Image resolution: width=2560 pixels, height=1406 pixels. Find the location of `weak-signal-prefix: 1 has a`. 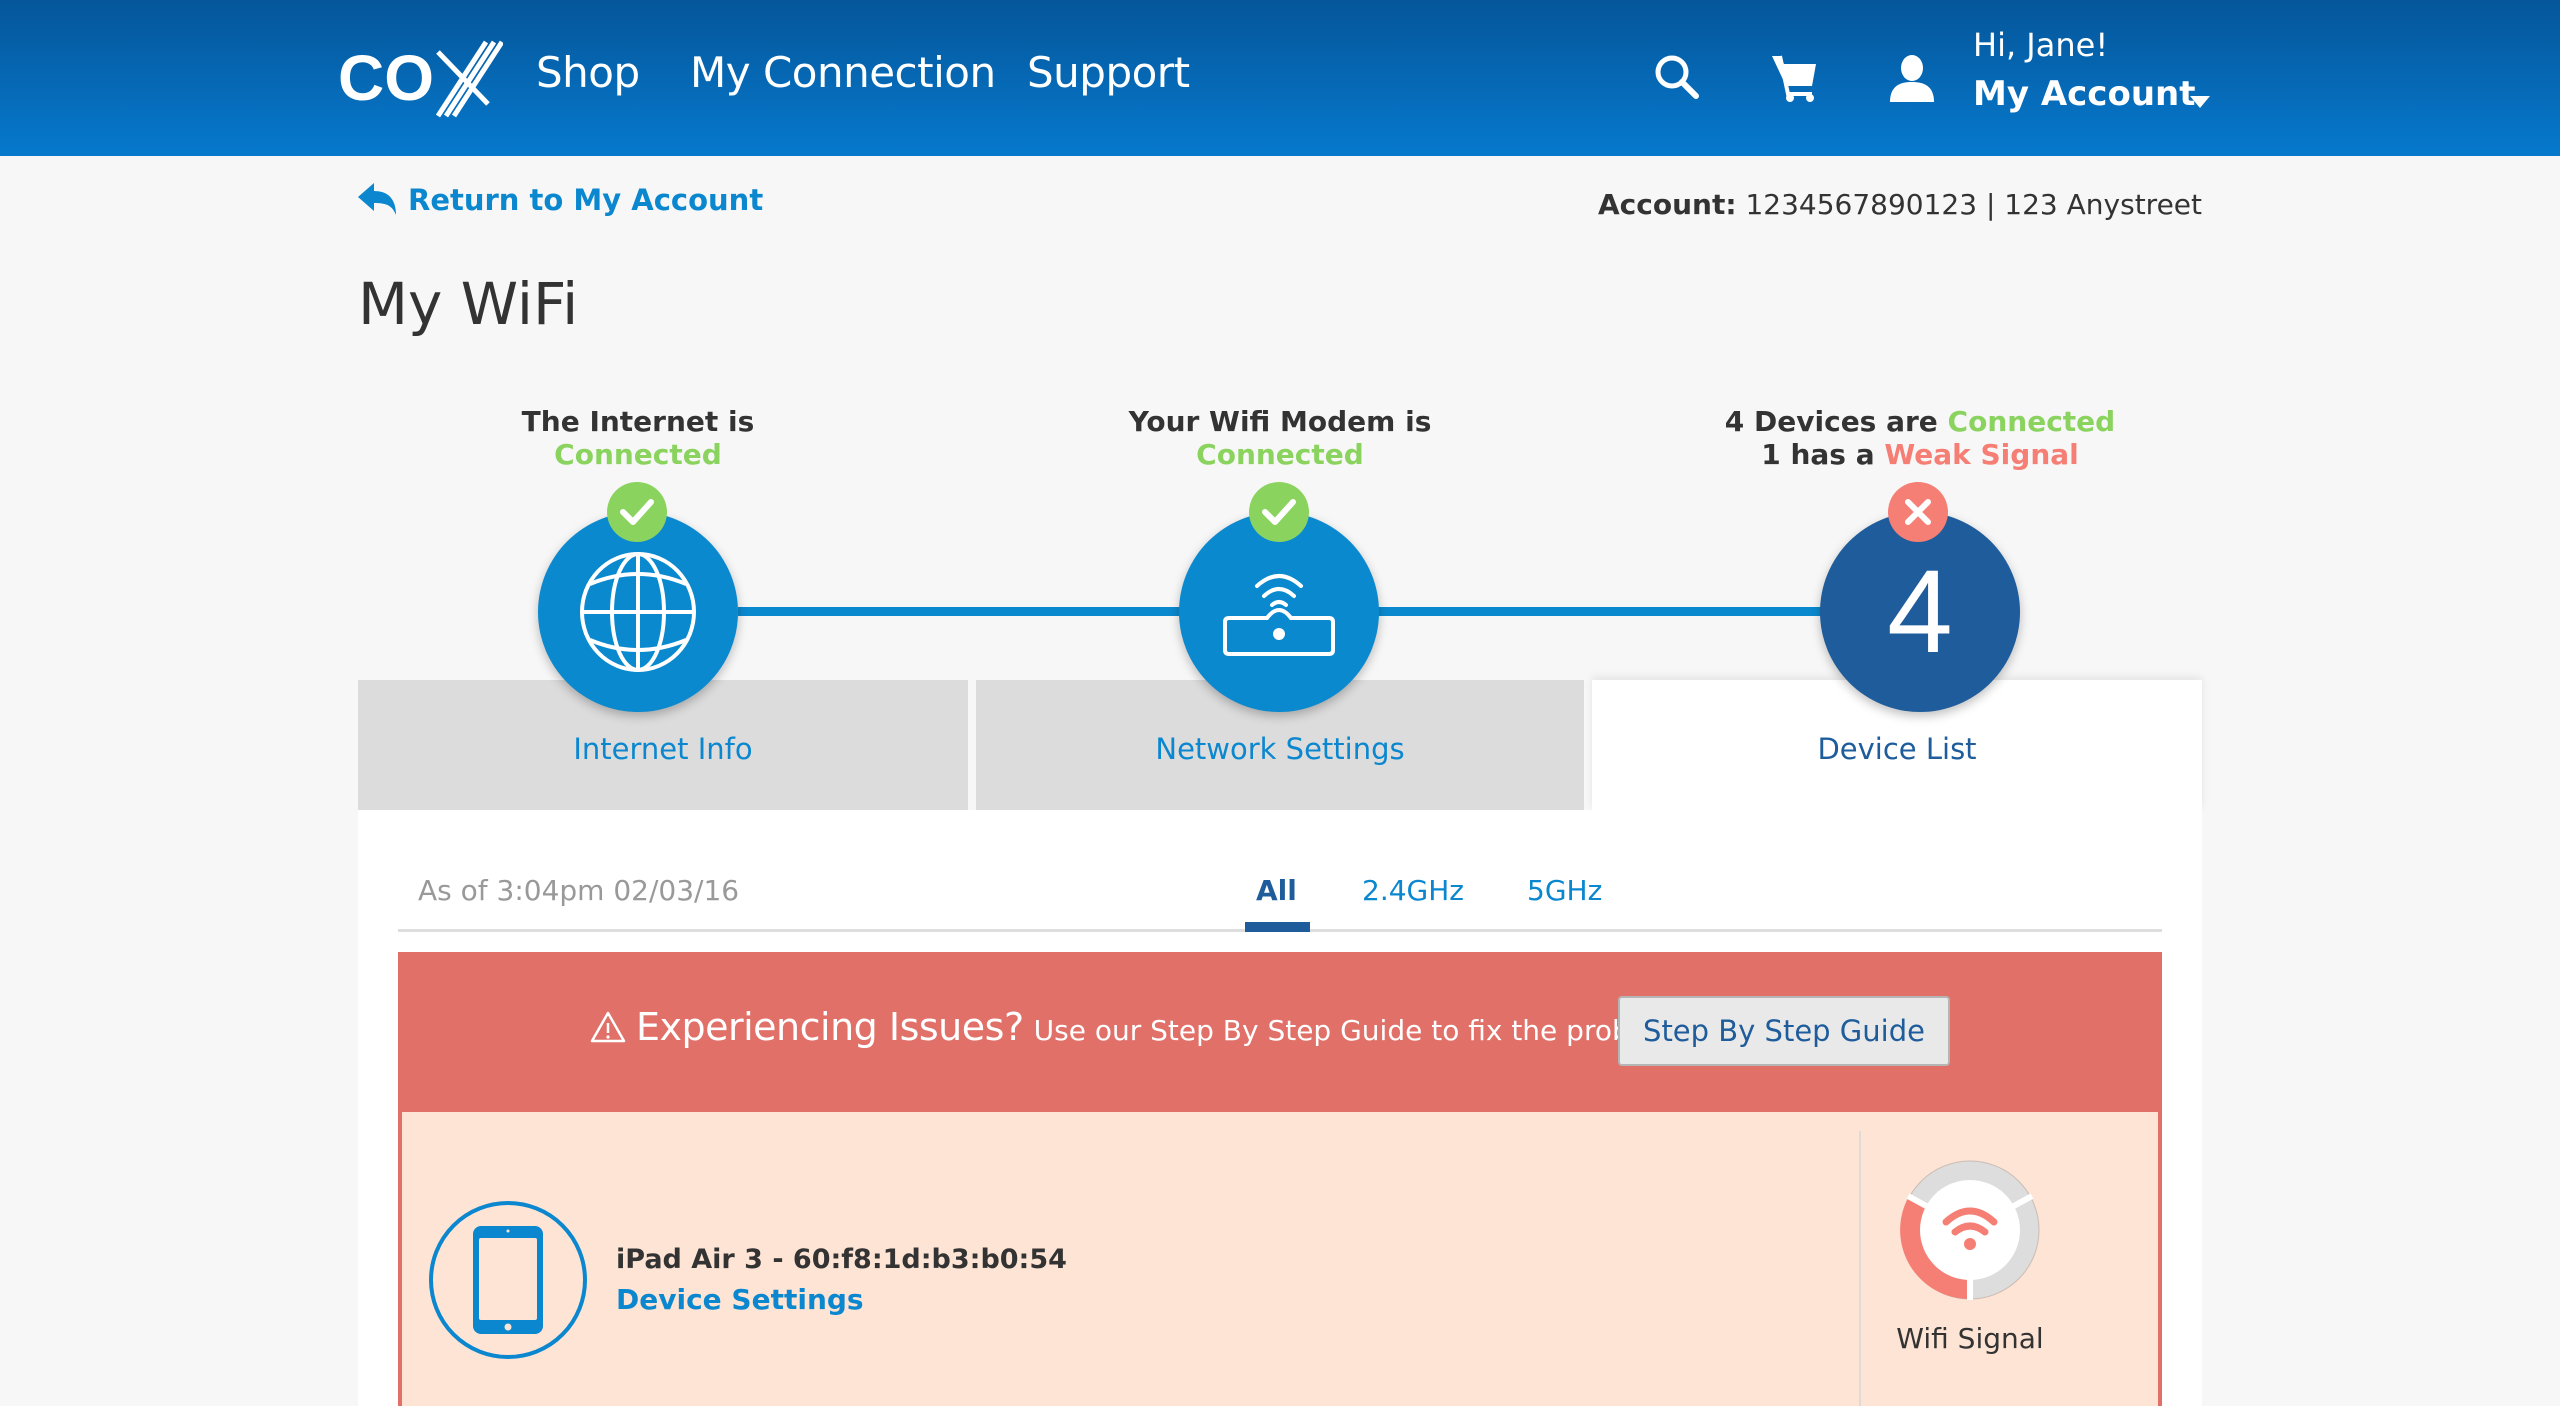

weak-signal-prefix: 1 has a is located at coordinates (1818, 454).